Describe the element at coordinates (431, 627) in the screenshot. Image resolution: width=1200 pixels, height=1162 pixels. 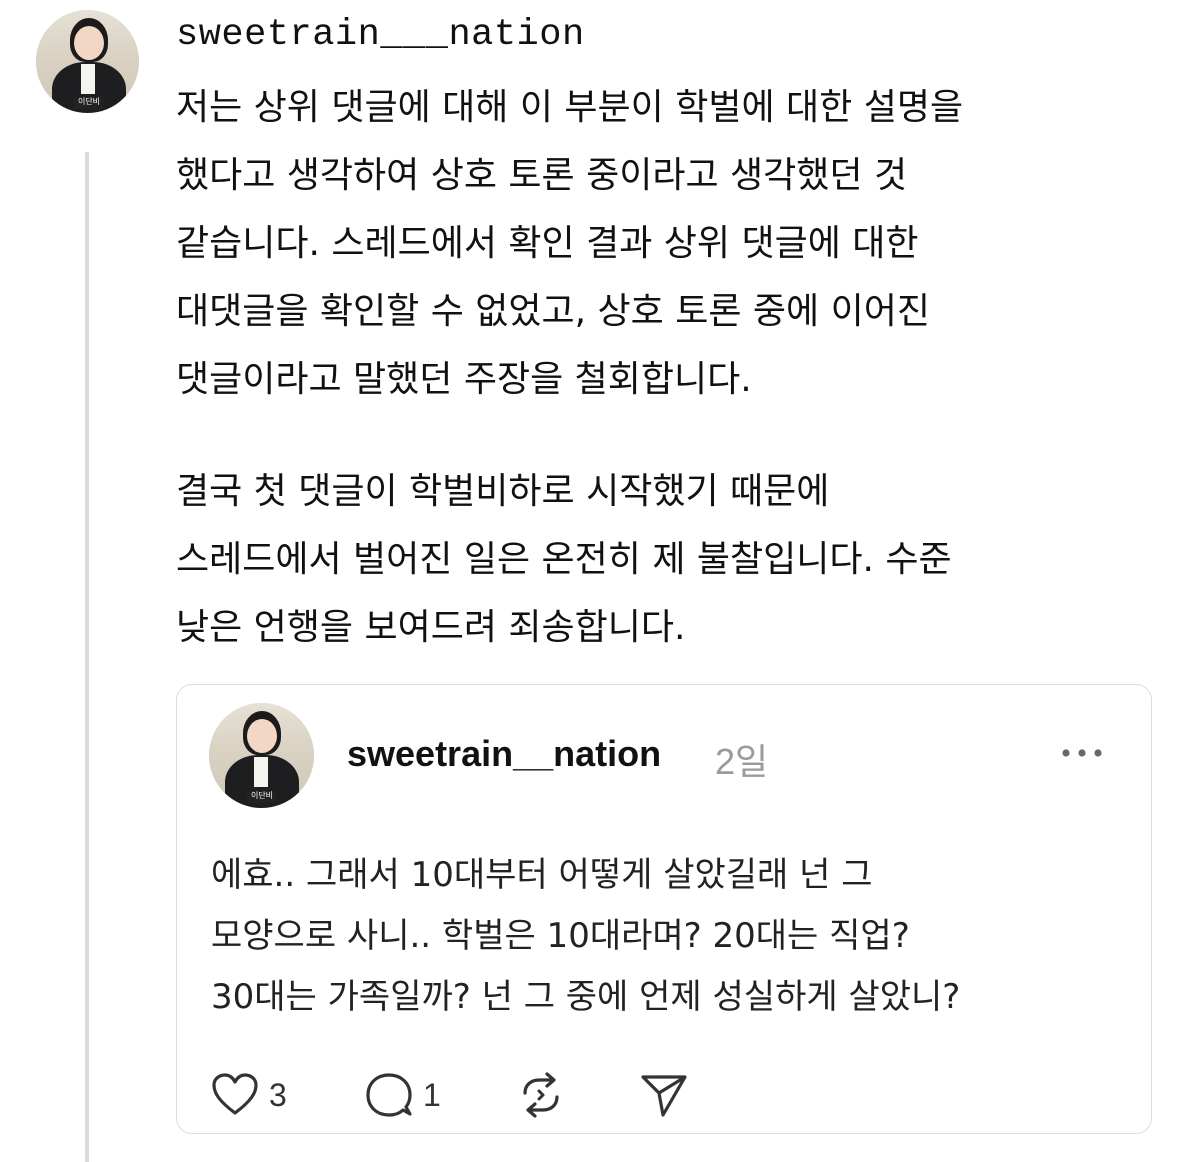
I see `text-line: 낮은 언행을 보여드려 죄송합니다.` at that location.